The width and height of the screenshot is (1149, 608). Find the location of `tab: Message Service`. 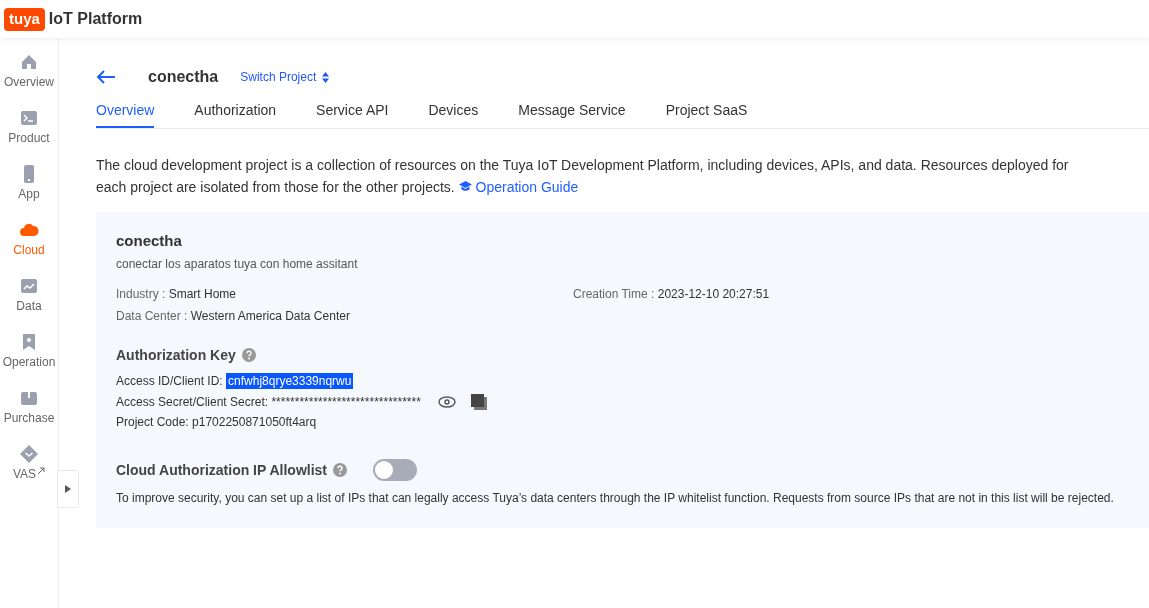

tab: Message Service is located at coordinates (572, 113).